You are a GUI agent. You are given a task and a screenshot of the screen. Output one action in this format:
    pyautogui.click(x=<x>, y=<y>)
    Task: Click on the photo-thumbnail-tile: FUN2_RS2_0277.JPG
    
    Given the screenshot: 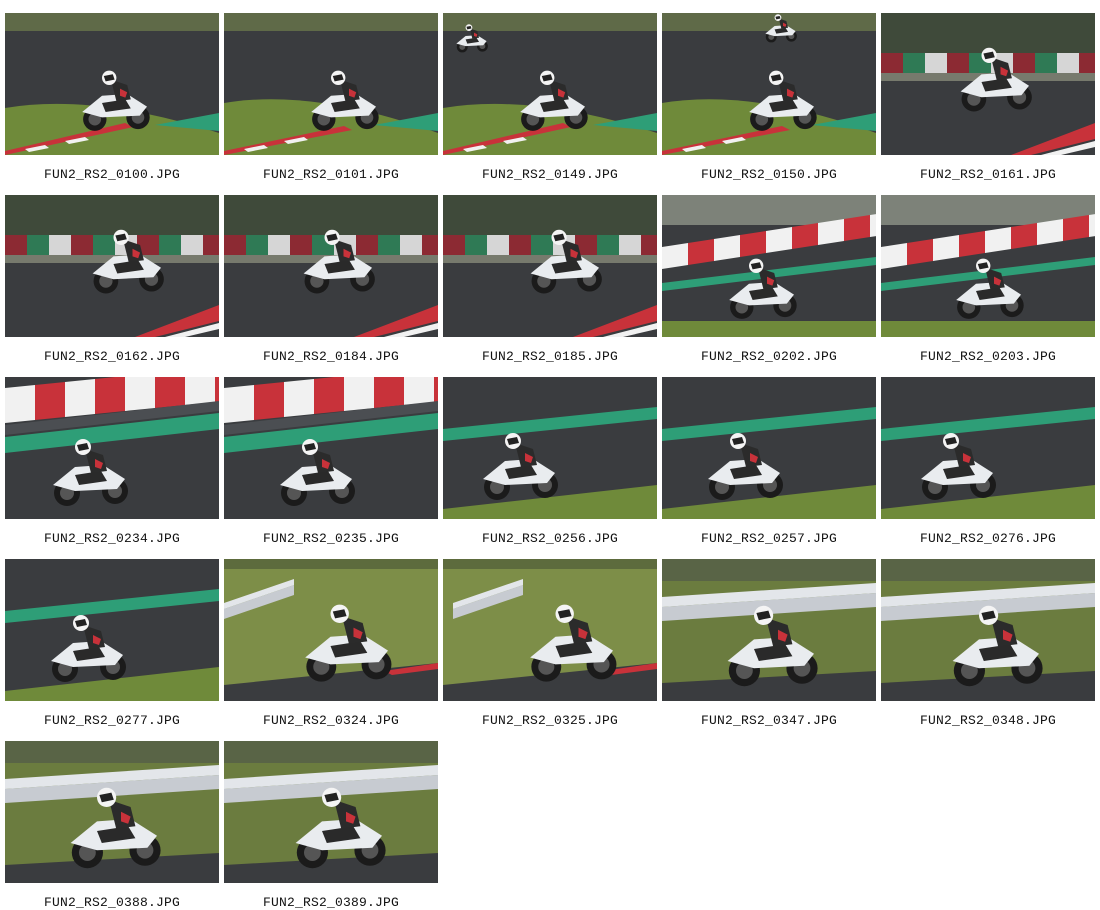 What is the action you would take?
    pyautogui.click(x=112, y=643)
    